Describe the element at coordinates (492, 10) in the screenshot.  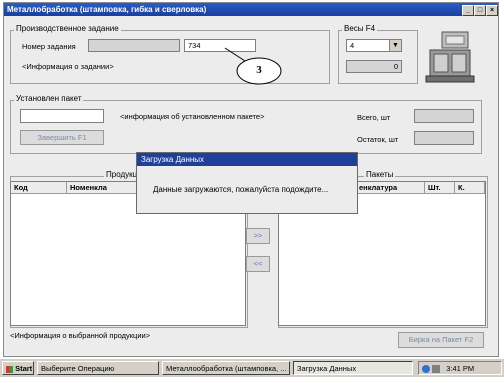
I see `close-button: ×` at that location.